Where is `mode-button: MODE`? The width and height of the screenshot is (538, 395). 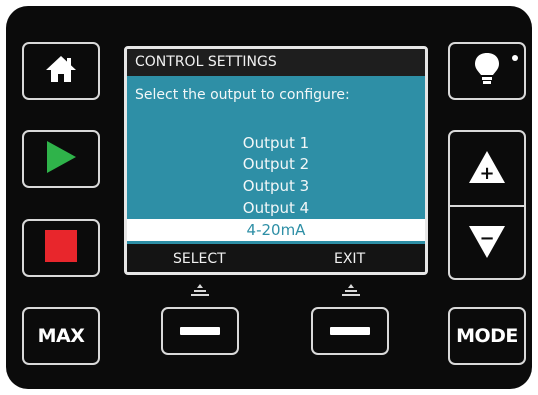 mode-button: MODE is located at coordinates (487, 336).